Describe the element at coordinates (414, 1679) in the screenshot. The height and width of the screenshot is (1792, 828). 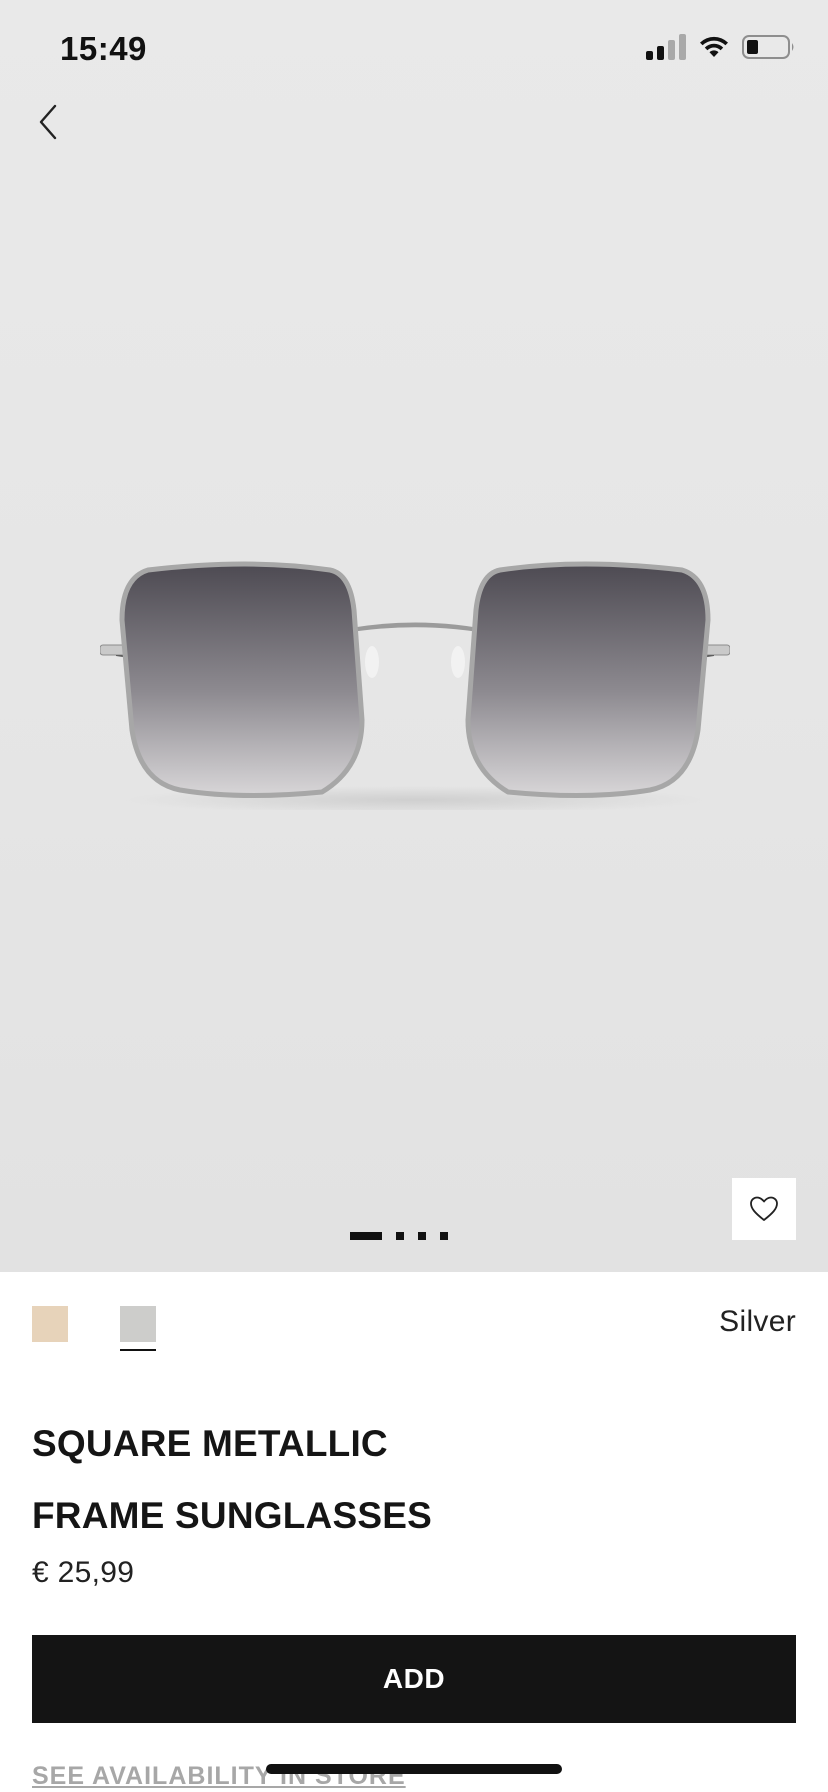
I see `add-to-bag-button: ADD` at that location.